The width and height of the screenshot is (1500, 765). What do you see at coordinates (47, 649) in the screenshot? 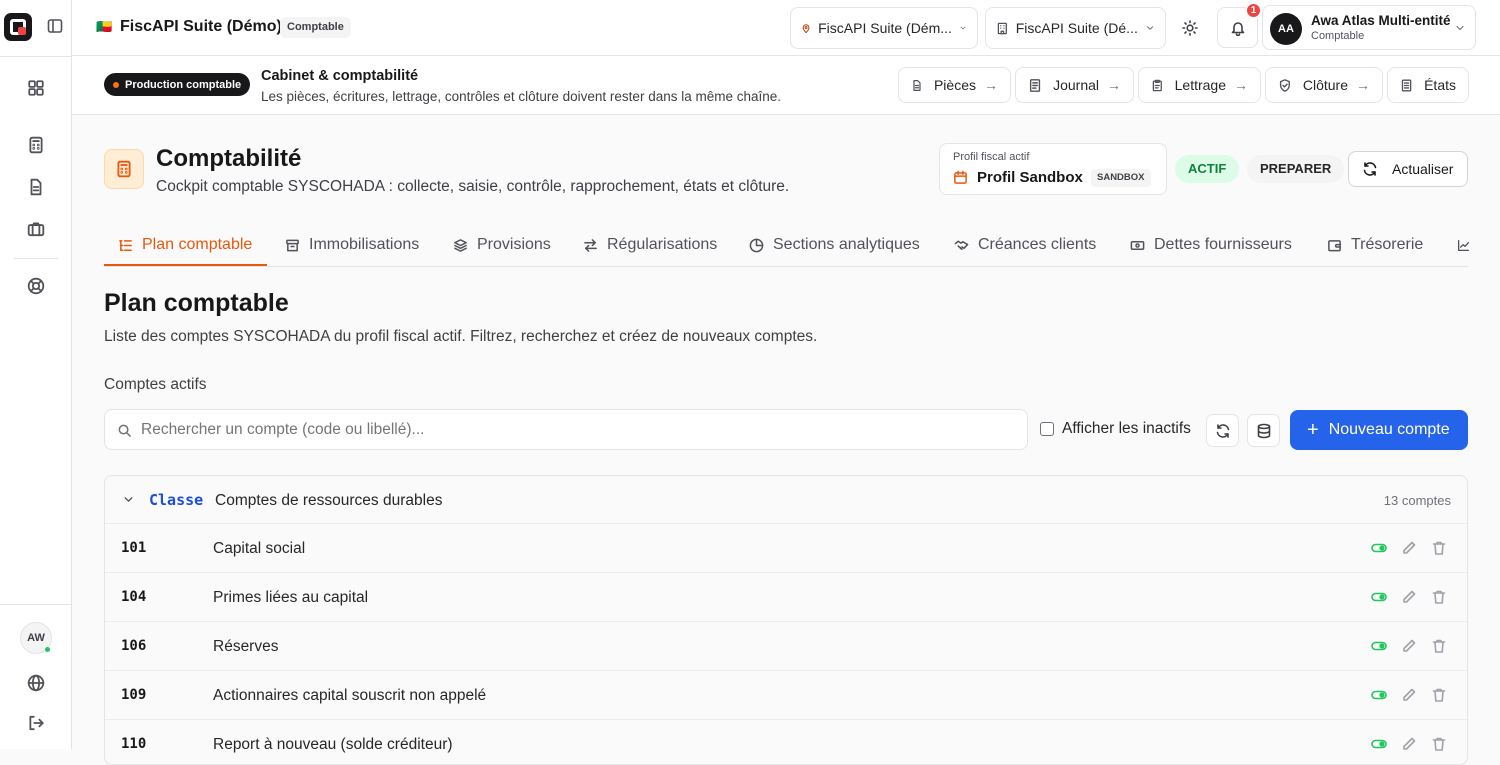
I see `online-status-dot` at bounding box center [47, 649].